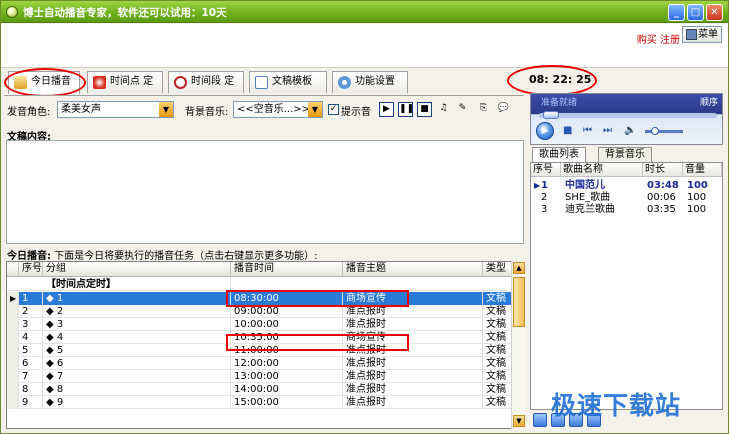 This screenshot has height=434, width=729. What do you see at coordinates (287, 269) in the screenshot?
I see `column-header: 播音时间` at bounding box center [287, 269].